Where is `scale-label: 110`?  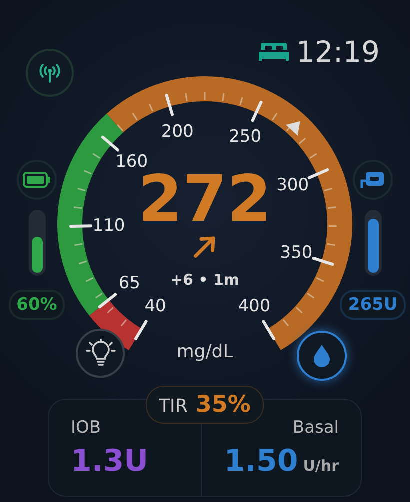
scale-label: 110 is located at coordinates (109, 226).